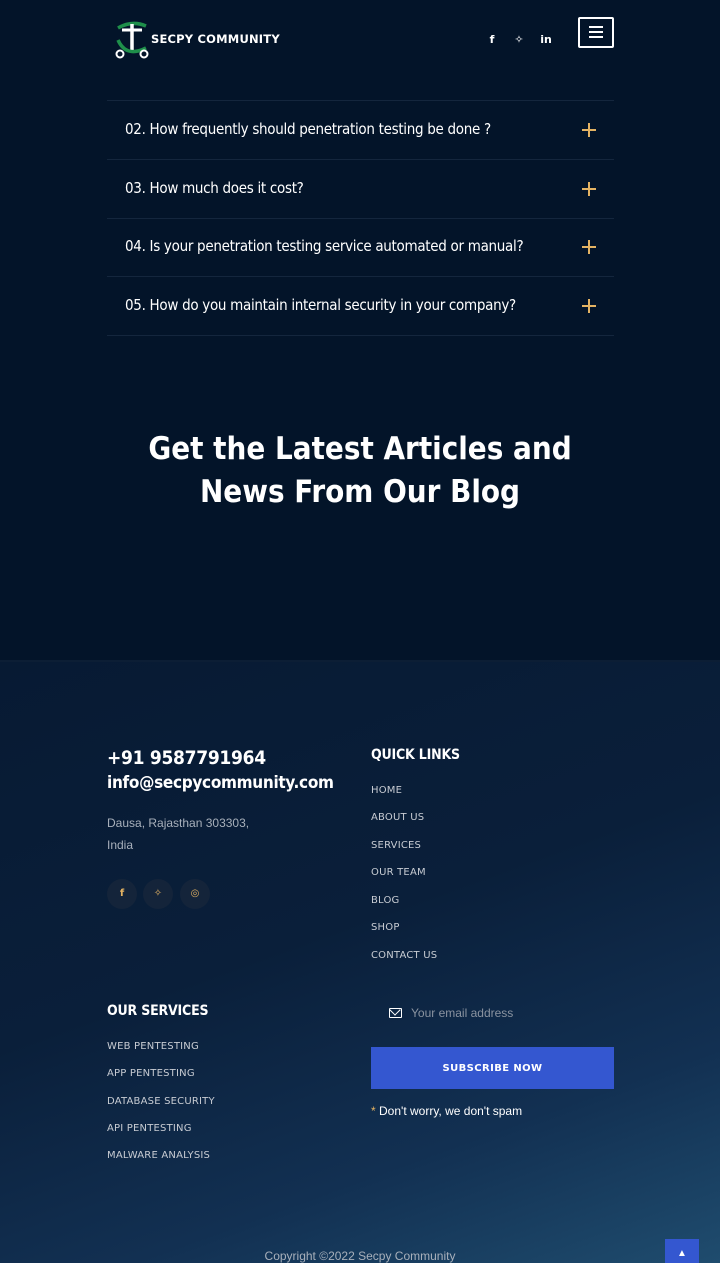  Describe the element at coordinates (373, 1111) in the screenshot. I see `required-star: *` at that location.